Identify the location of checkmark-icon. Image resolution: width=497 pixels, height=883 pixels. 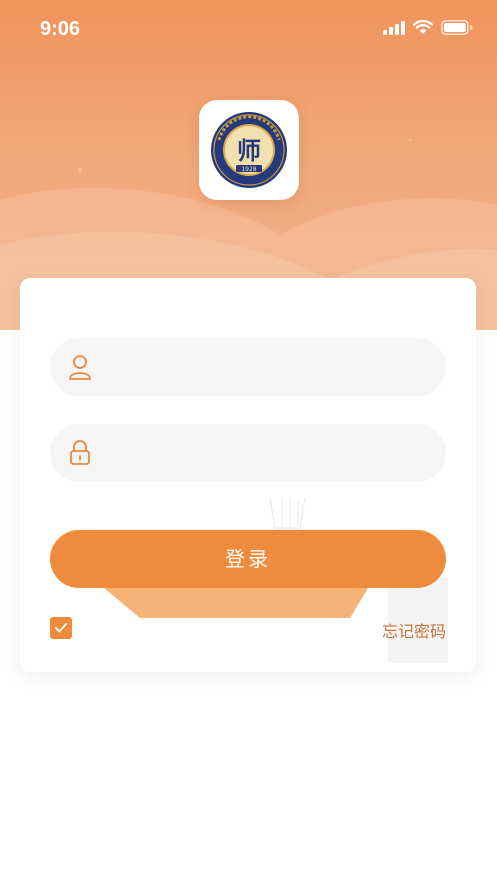
(61, 628).